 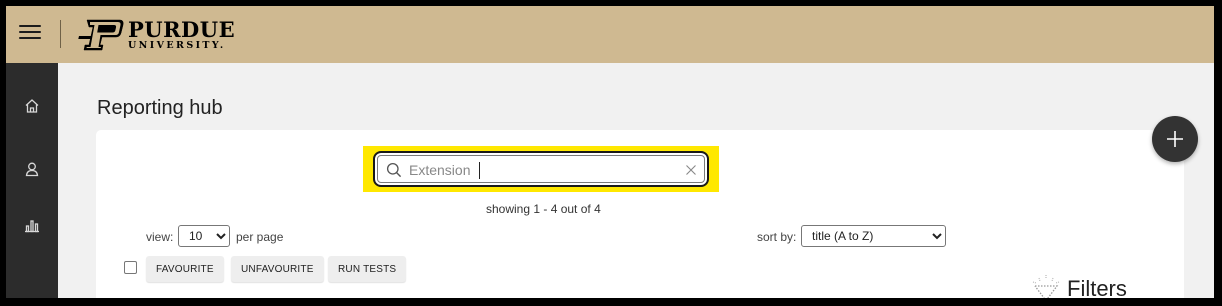 What do you see at coordinates (182, 29) in the screenshot?
I see `logo-wordmark: PURDUE` at bounding box center [182, 29].